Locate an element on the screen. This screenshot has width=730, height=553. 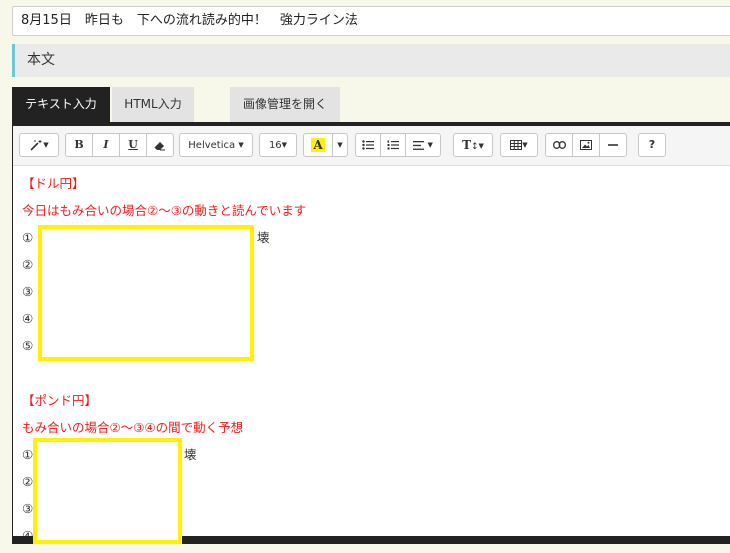
font-size-dropdown: 16▼ is located at coordinates (278, 145).